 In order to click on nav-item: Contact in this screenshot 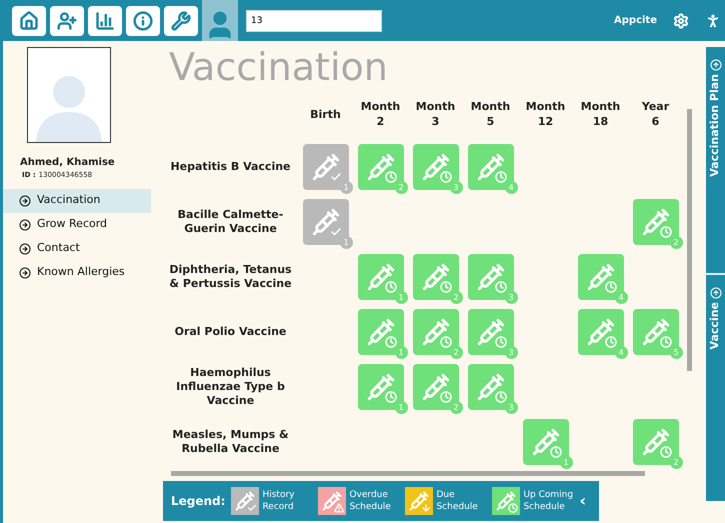, I will do `click(77, 248)`.